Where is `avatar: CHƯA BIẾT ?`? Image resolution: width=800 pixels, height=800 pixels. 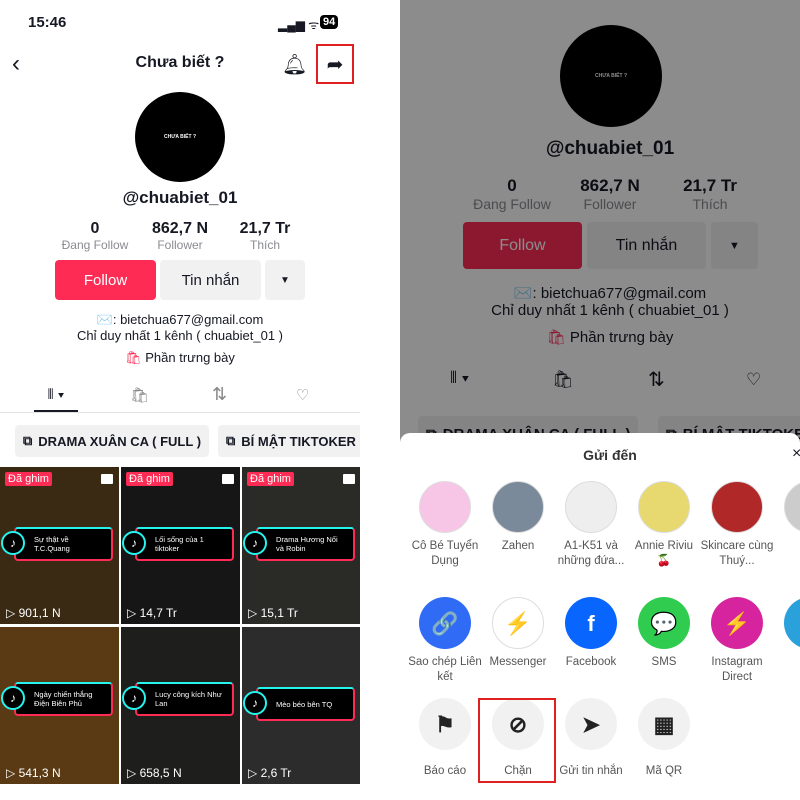
avatar: CHƯA BIẾT ? is located at coordinates (180, 137).